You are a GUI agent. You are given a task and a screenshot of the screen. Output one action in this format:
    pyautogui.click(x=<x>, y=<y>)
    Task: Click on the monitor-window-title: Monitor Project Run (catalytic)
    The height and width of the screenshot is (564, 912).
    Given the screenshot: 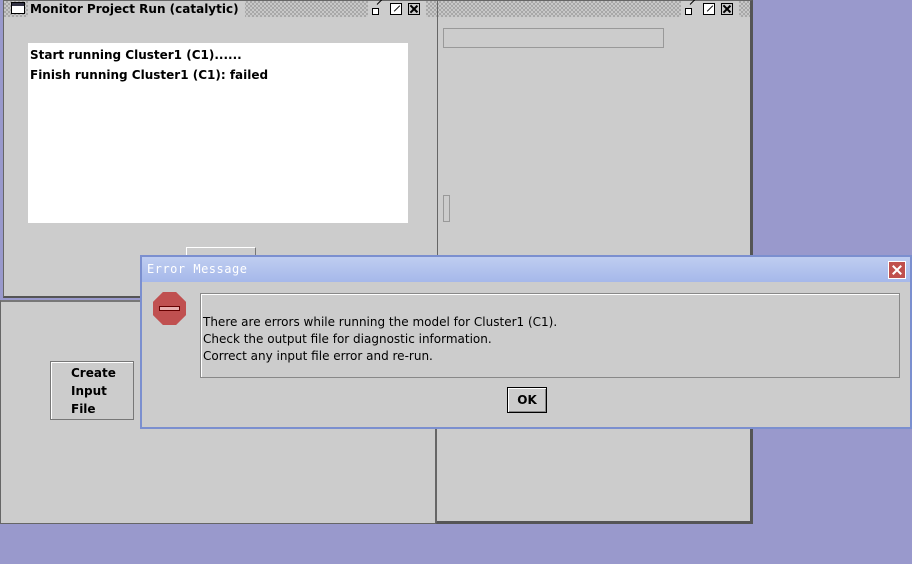 What is the action you would take?
    pyautogui.click(x=136, y=9)
    